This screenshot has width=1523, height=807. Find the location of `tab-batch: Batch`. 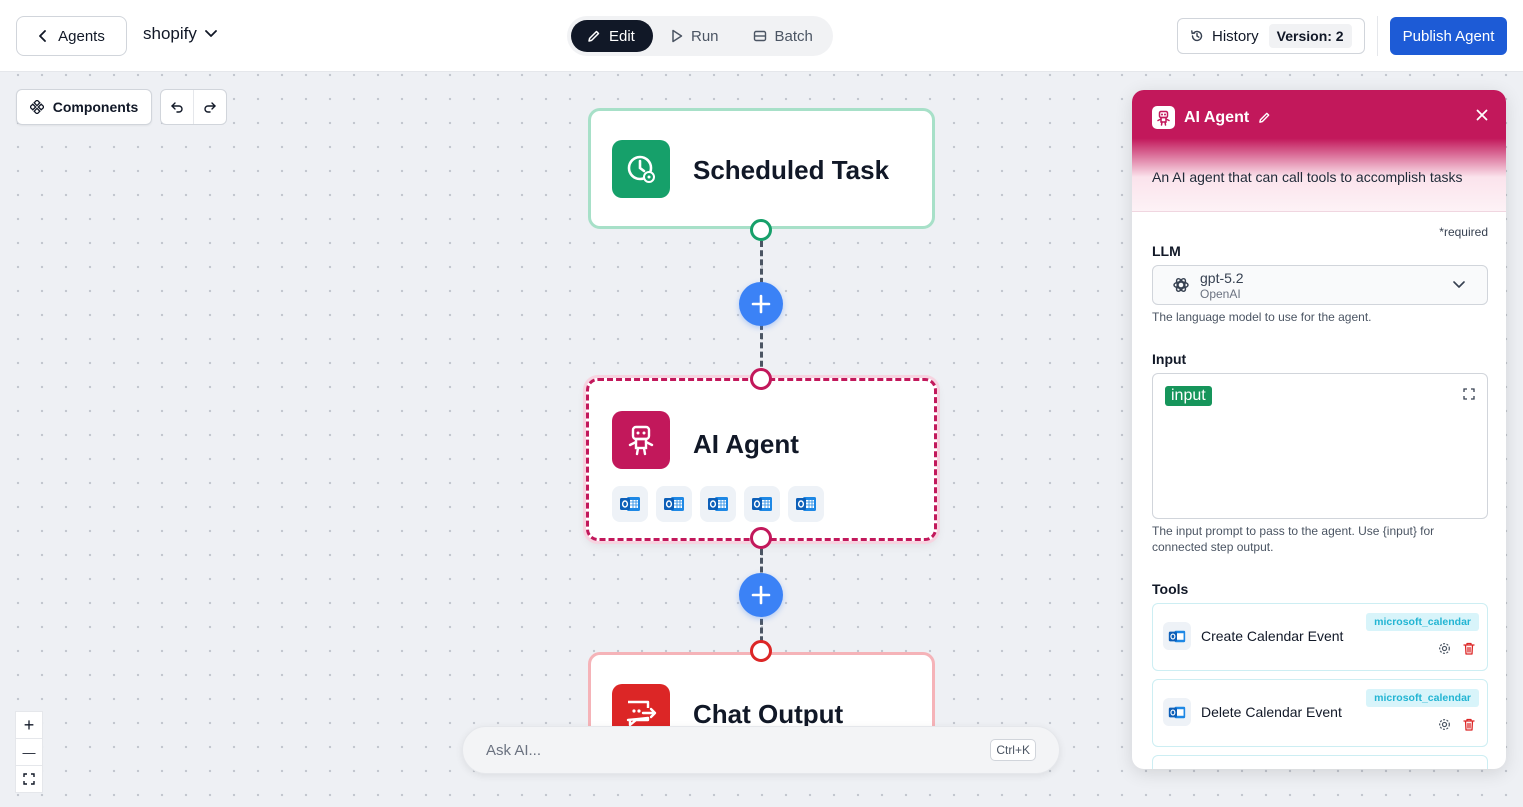

tab-batch: Batch is located at coordinates (783, 36).